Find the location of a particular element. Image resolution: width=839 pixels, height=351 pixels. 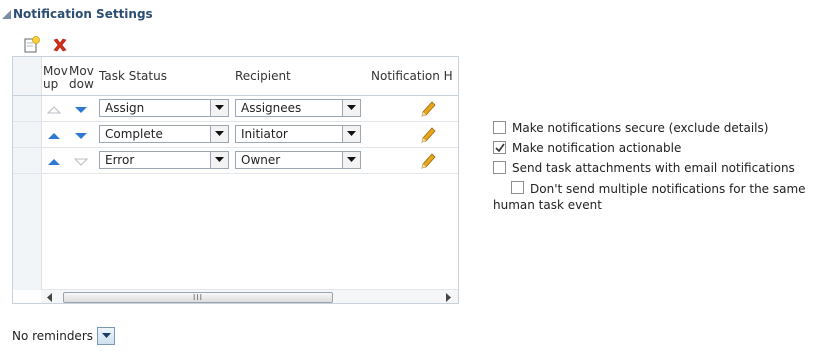

checkmark-icon is located at coordinates (499, 147).